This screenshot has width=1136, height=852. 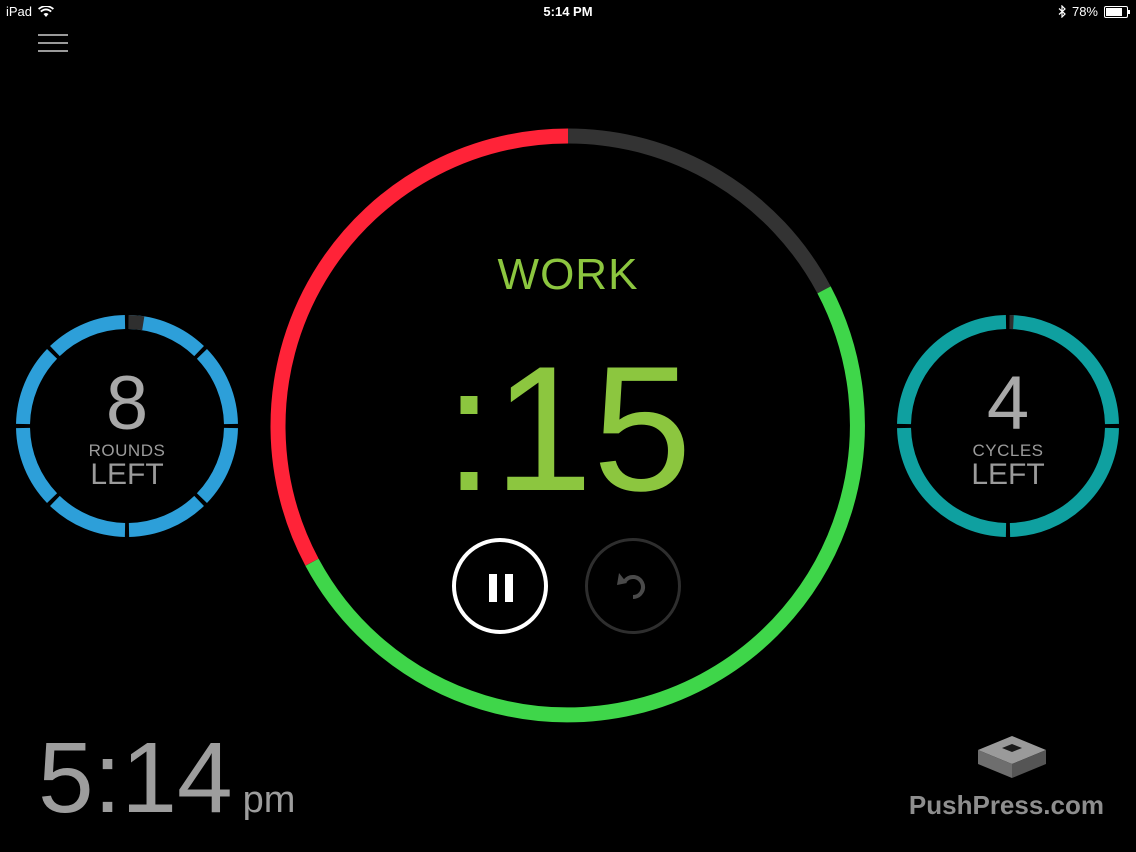 I want to click on cycles-left-label: LEFT, so click(x=1008, y=474).